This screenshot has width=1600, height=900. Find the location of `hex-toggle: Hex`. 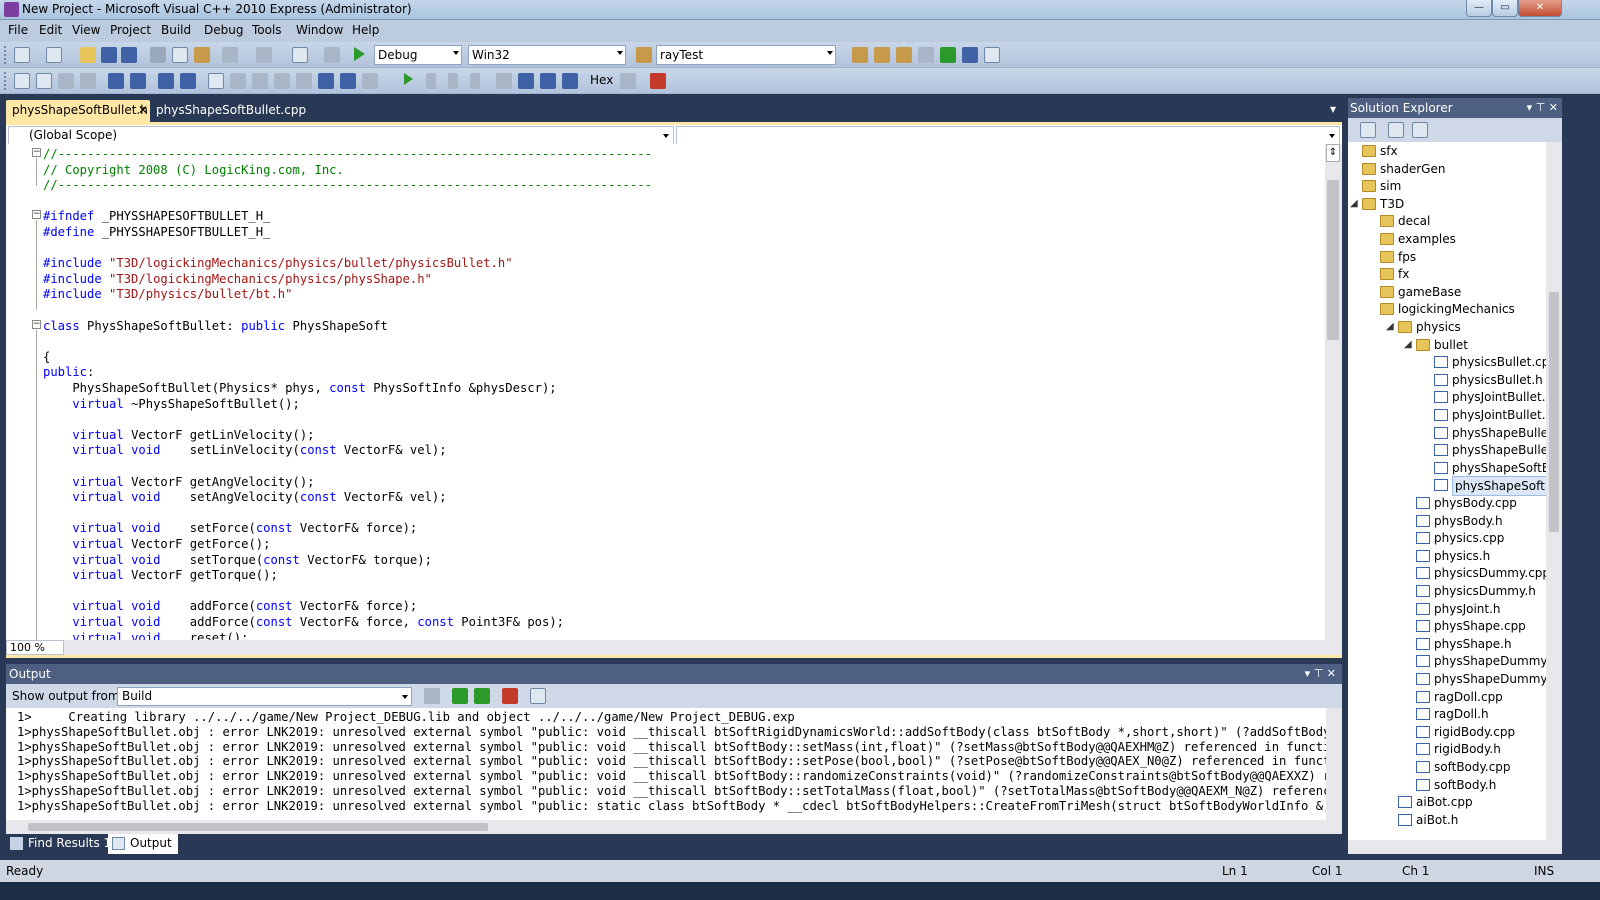

hex-toggle: Hex is located at coordinates (601, 80).